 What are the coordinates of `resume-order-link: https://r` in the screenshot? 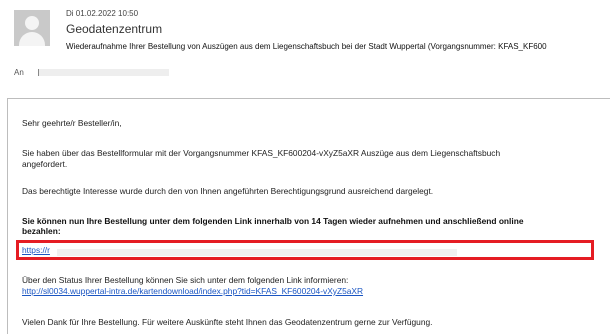 It's located at (36, 250).